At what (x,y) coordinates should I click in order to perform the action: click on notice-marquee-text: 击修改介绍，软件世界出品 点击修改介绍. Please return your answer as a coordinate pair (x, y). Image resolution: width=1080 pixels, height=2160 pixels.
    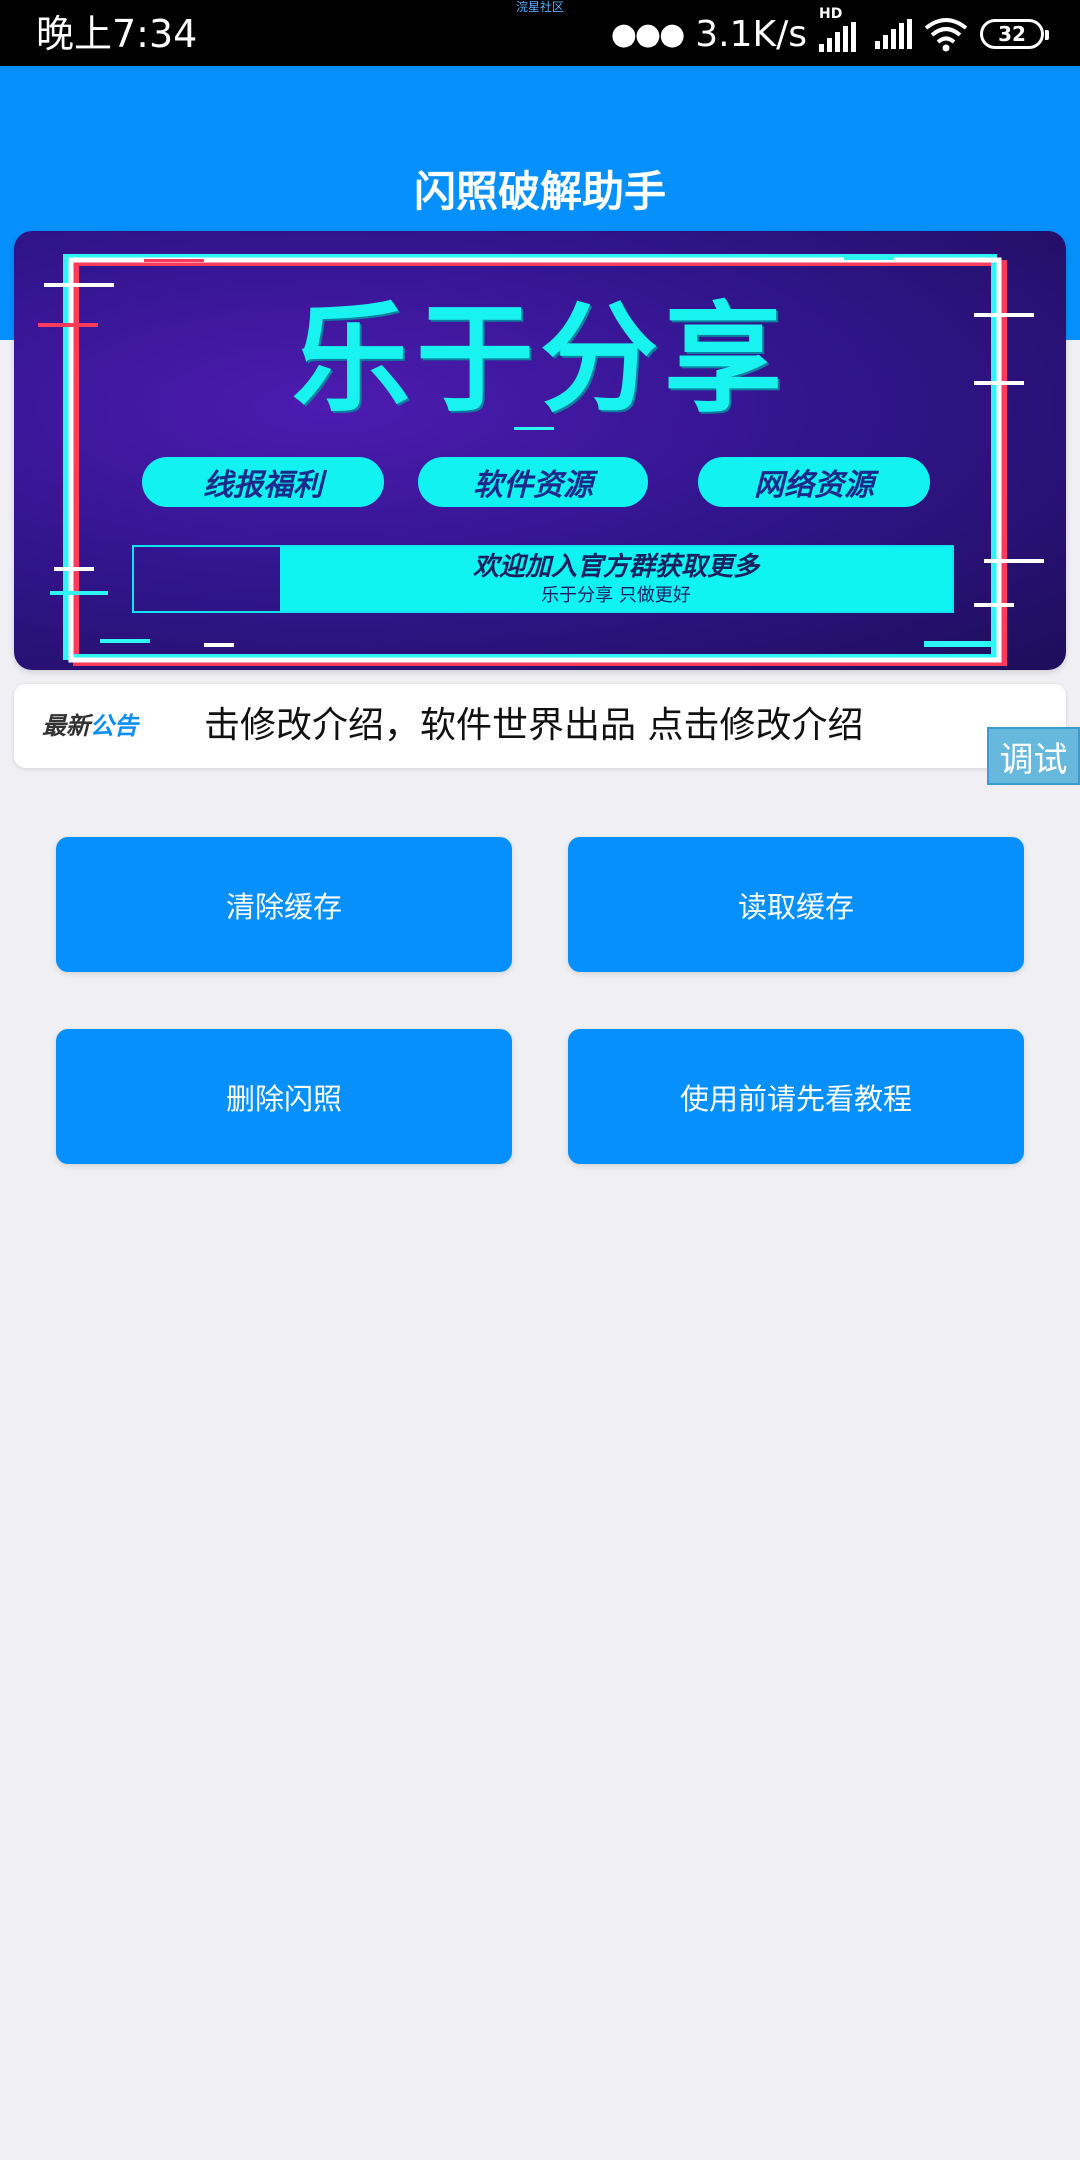
    Looking at the image, I should click on (534, 725).